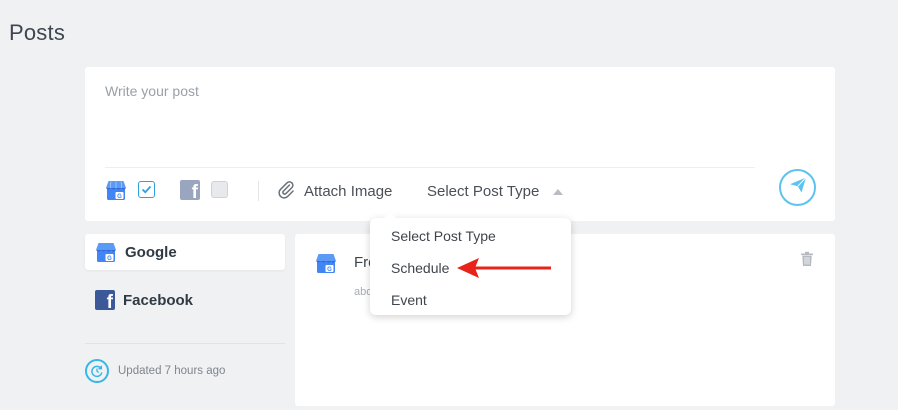 The width and height of the screenshot is (898, 410). What do you see at coordinates (185, 322) in the screenshot?
I see `network-sidebar: G Google f Facebook Updated 7 hours ago` at bounding box center [185, 322].